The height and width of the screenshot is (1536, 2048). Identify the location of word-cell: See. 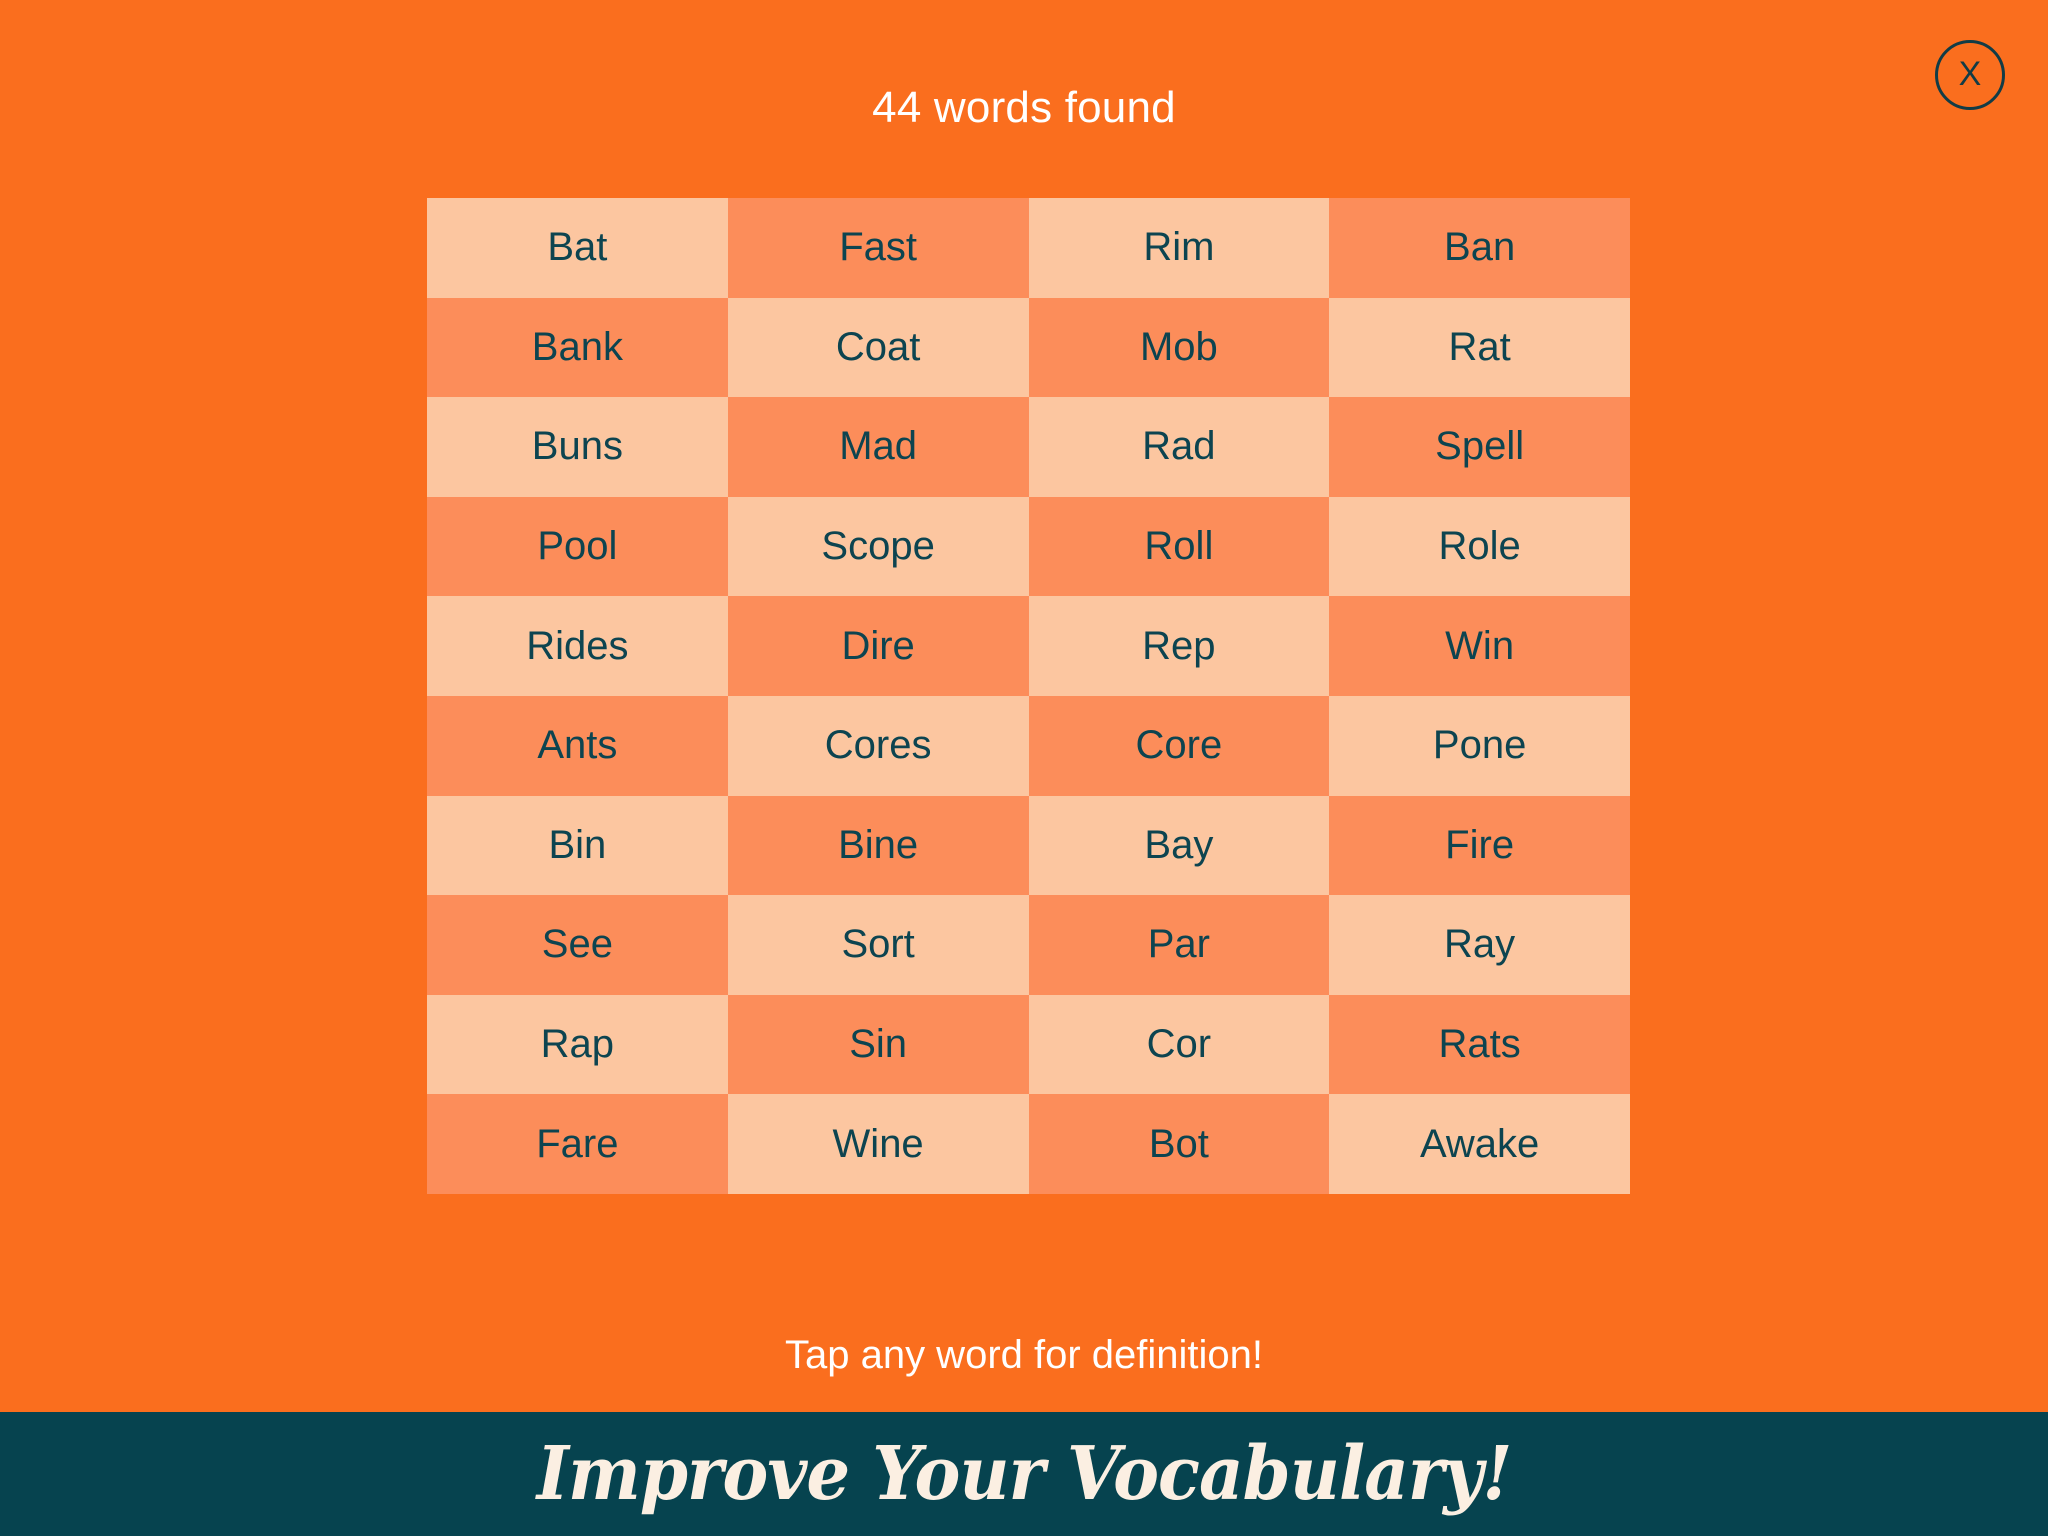
(577, 945).